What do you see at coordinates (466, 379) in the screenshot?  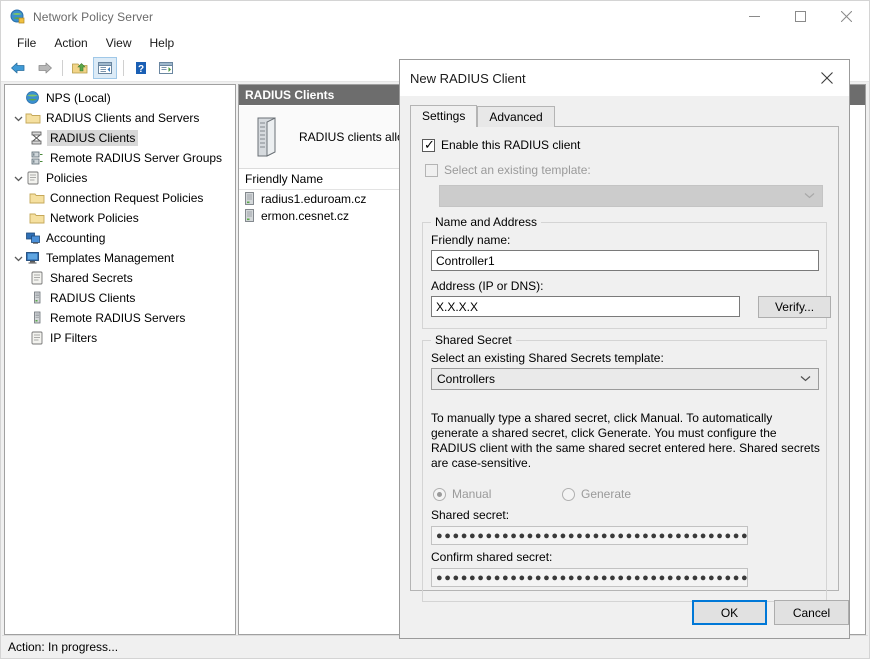 I see `shared-secrets-template-value: Controllers` at bounding box center [466, 379].